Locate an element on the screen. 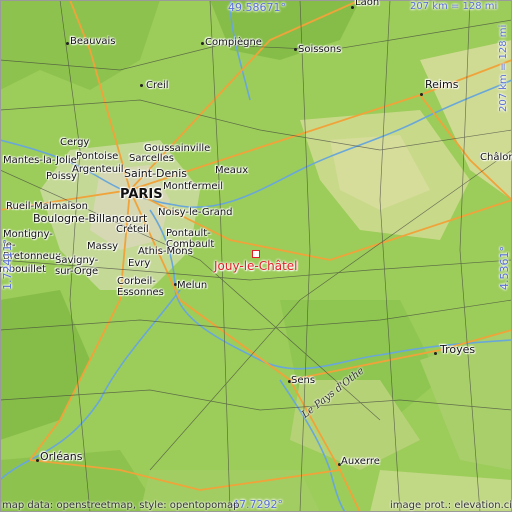 This screenshot has width=512, height=512. place-label-compiegne: Compiègne is located at coordinates (233, 42).